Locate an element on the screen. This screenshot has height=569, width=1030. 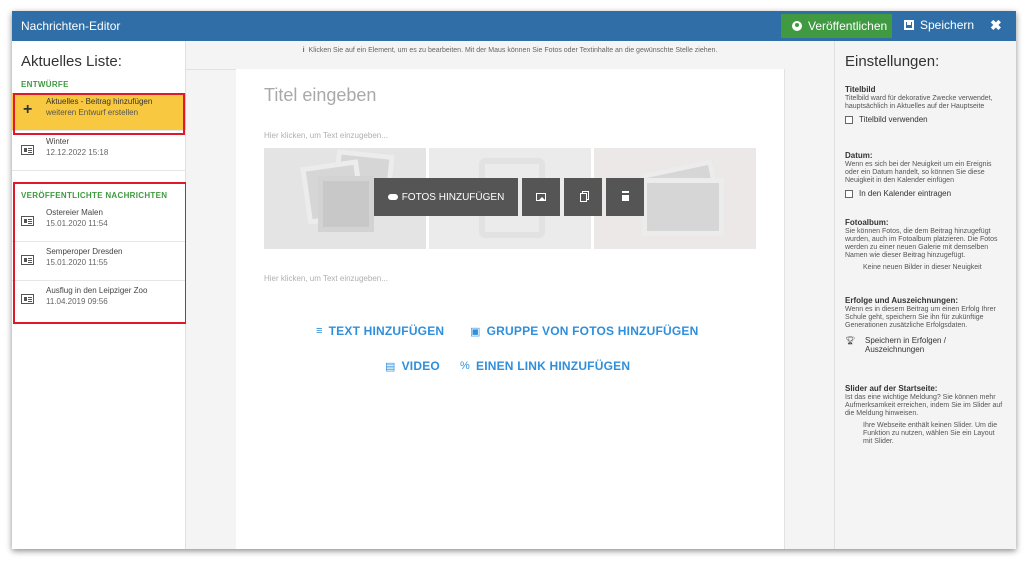
drafts-section-label: ENTWÜRFE is located at coordinates (45, 84).